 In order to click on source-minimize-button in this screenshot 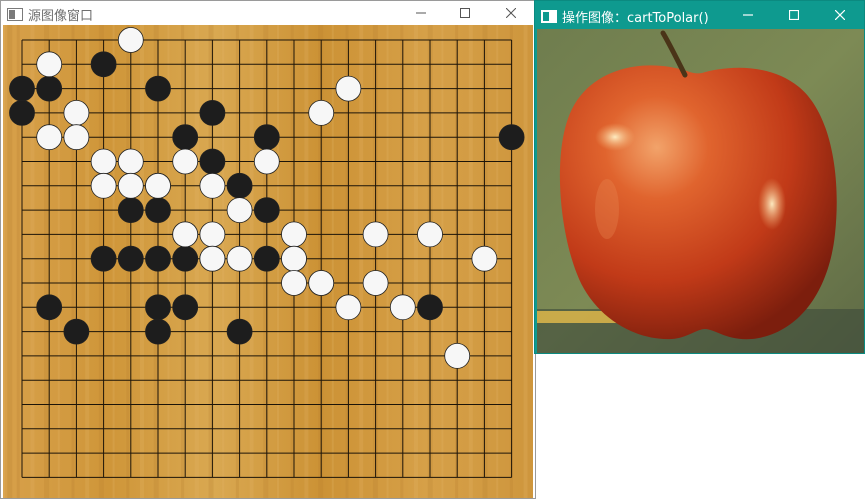, I will do `click(421, 12)`.